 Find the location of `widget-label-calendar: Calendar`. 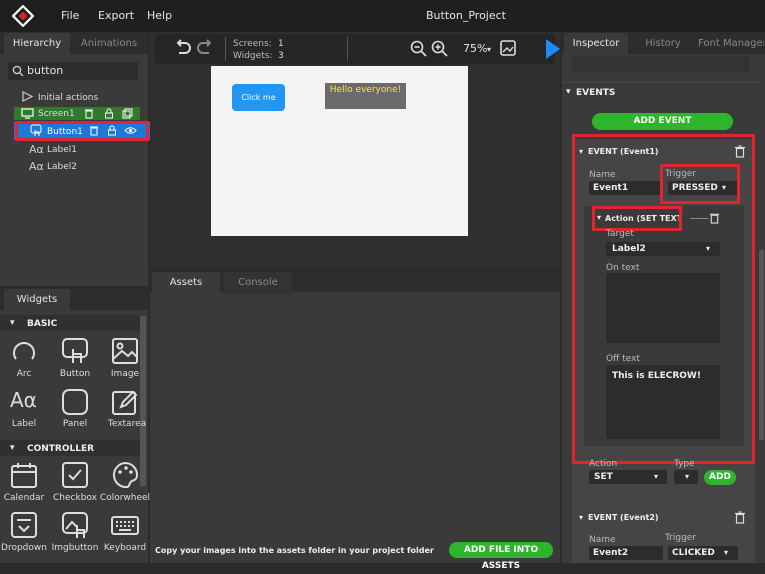

widget-label-calendar: Calendar is located at coordinates (24, 498).